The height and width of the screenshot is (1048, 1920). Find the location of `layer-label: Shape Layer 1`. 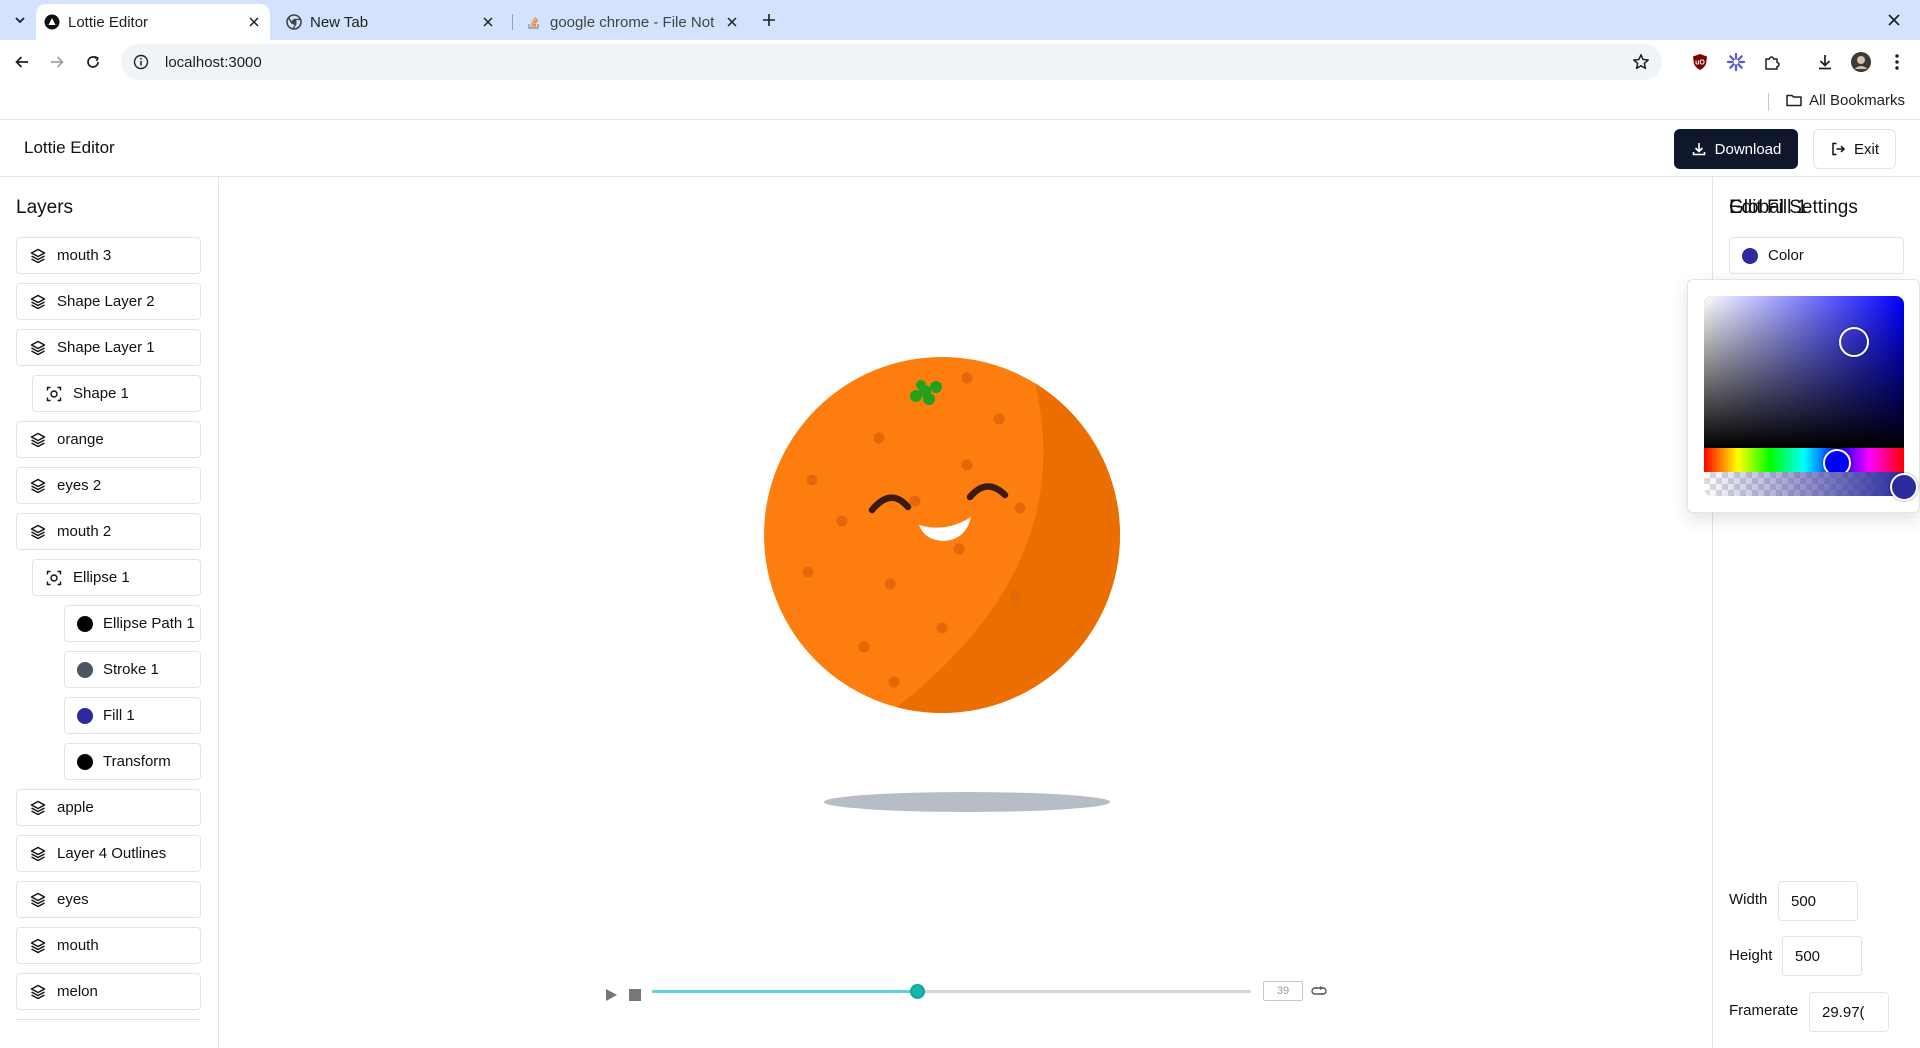

layer-label: Shape Layer 1 is located at coordinates (106, 347).